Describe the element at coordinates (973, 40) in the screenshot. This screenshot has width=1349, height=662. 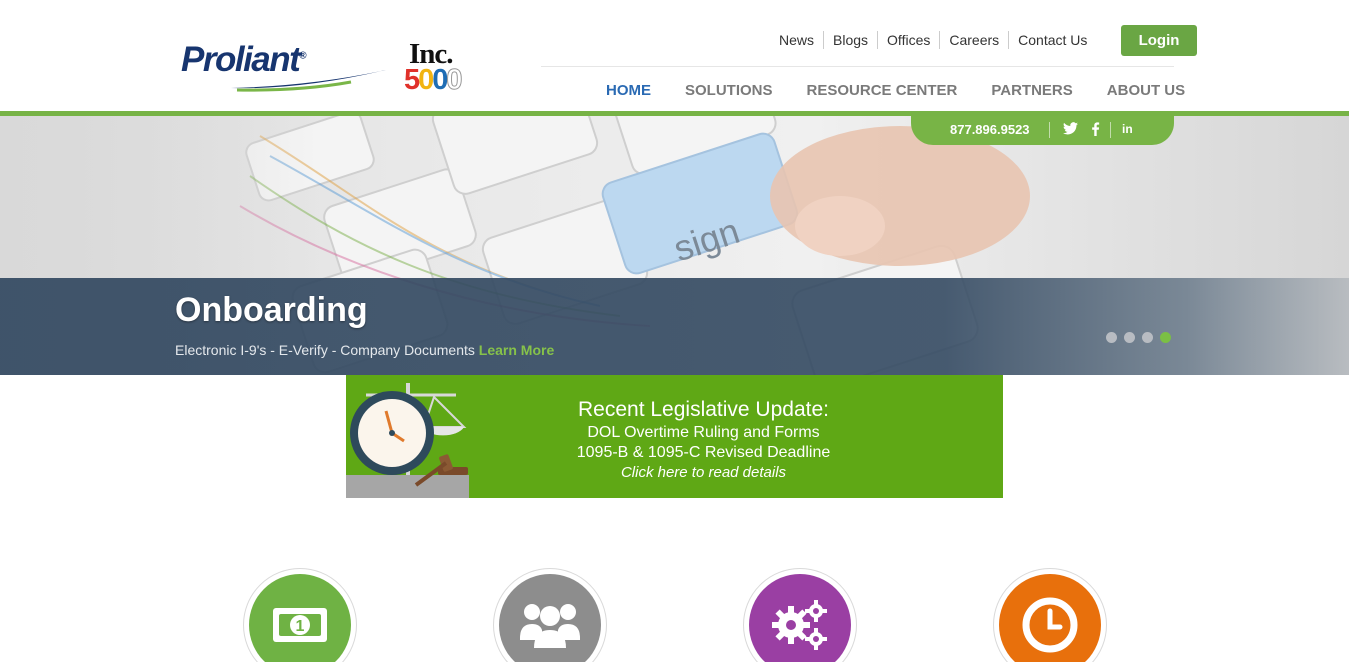
I see `nav-link-careers: Careers` at that location.